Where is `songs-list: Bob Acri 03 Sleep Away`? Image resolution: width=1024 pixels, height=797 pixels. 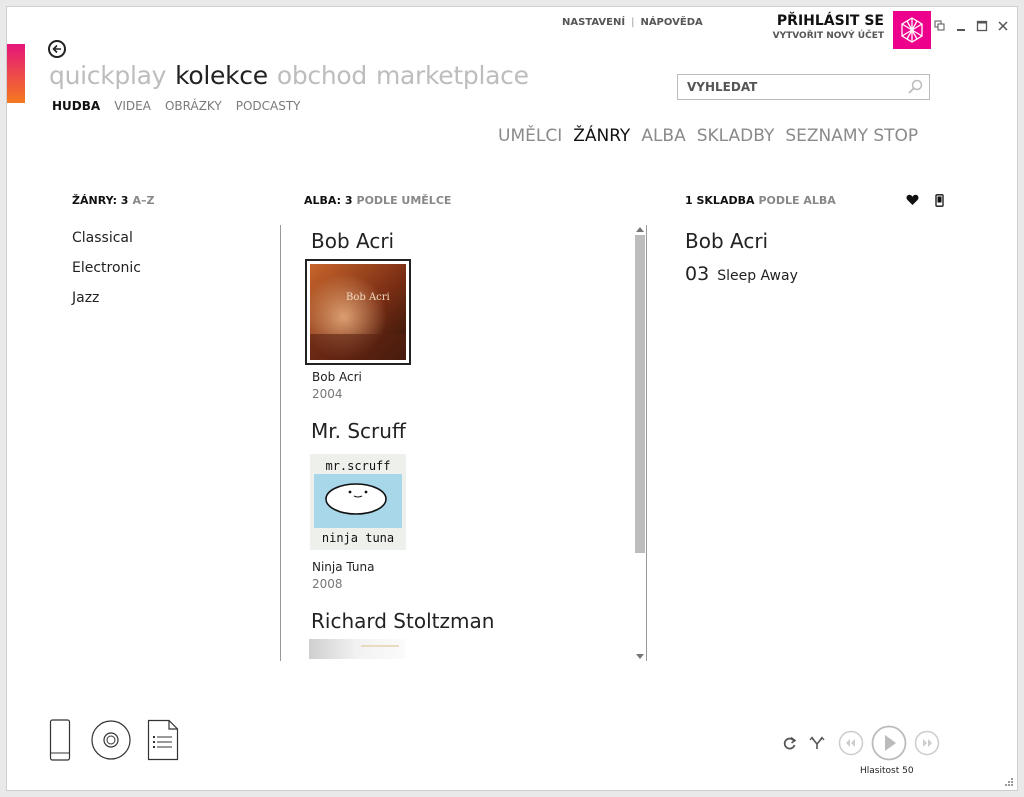
songs-list: Bob Acri 03 Sleep Away is located at coordinates (741, 257).